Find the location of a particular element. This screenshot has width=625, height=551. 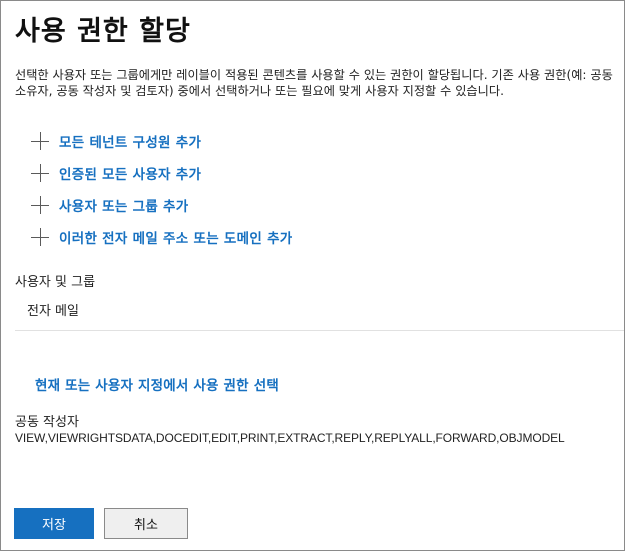

add-authenticated-users-button: 인증된 모든 사용자 추가 is located at coordinates (162, 173).